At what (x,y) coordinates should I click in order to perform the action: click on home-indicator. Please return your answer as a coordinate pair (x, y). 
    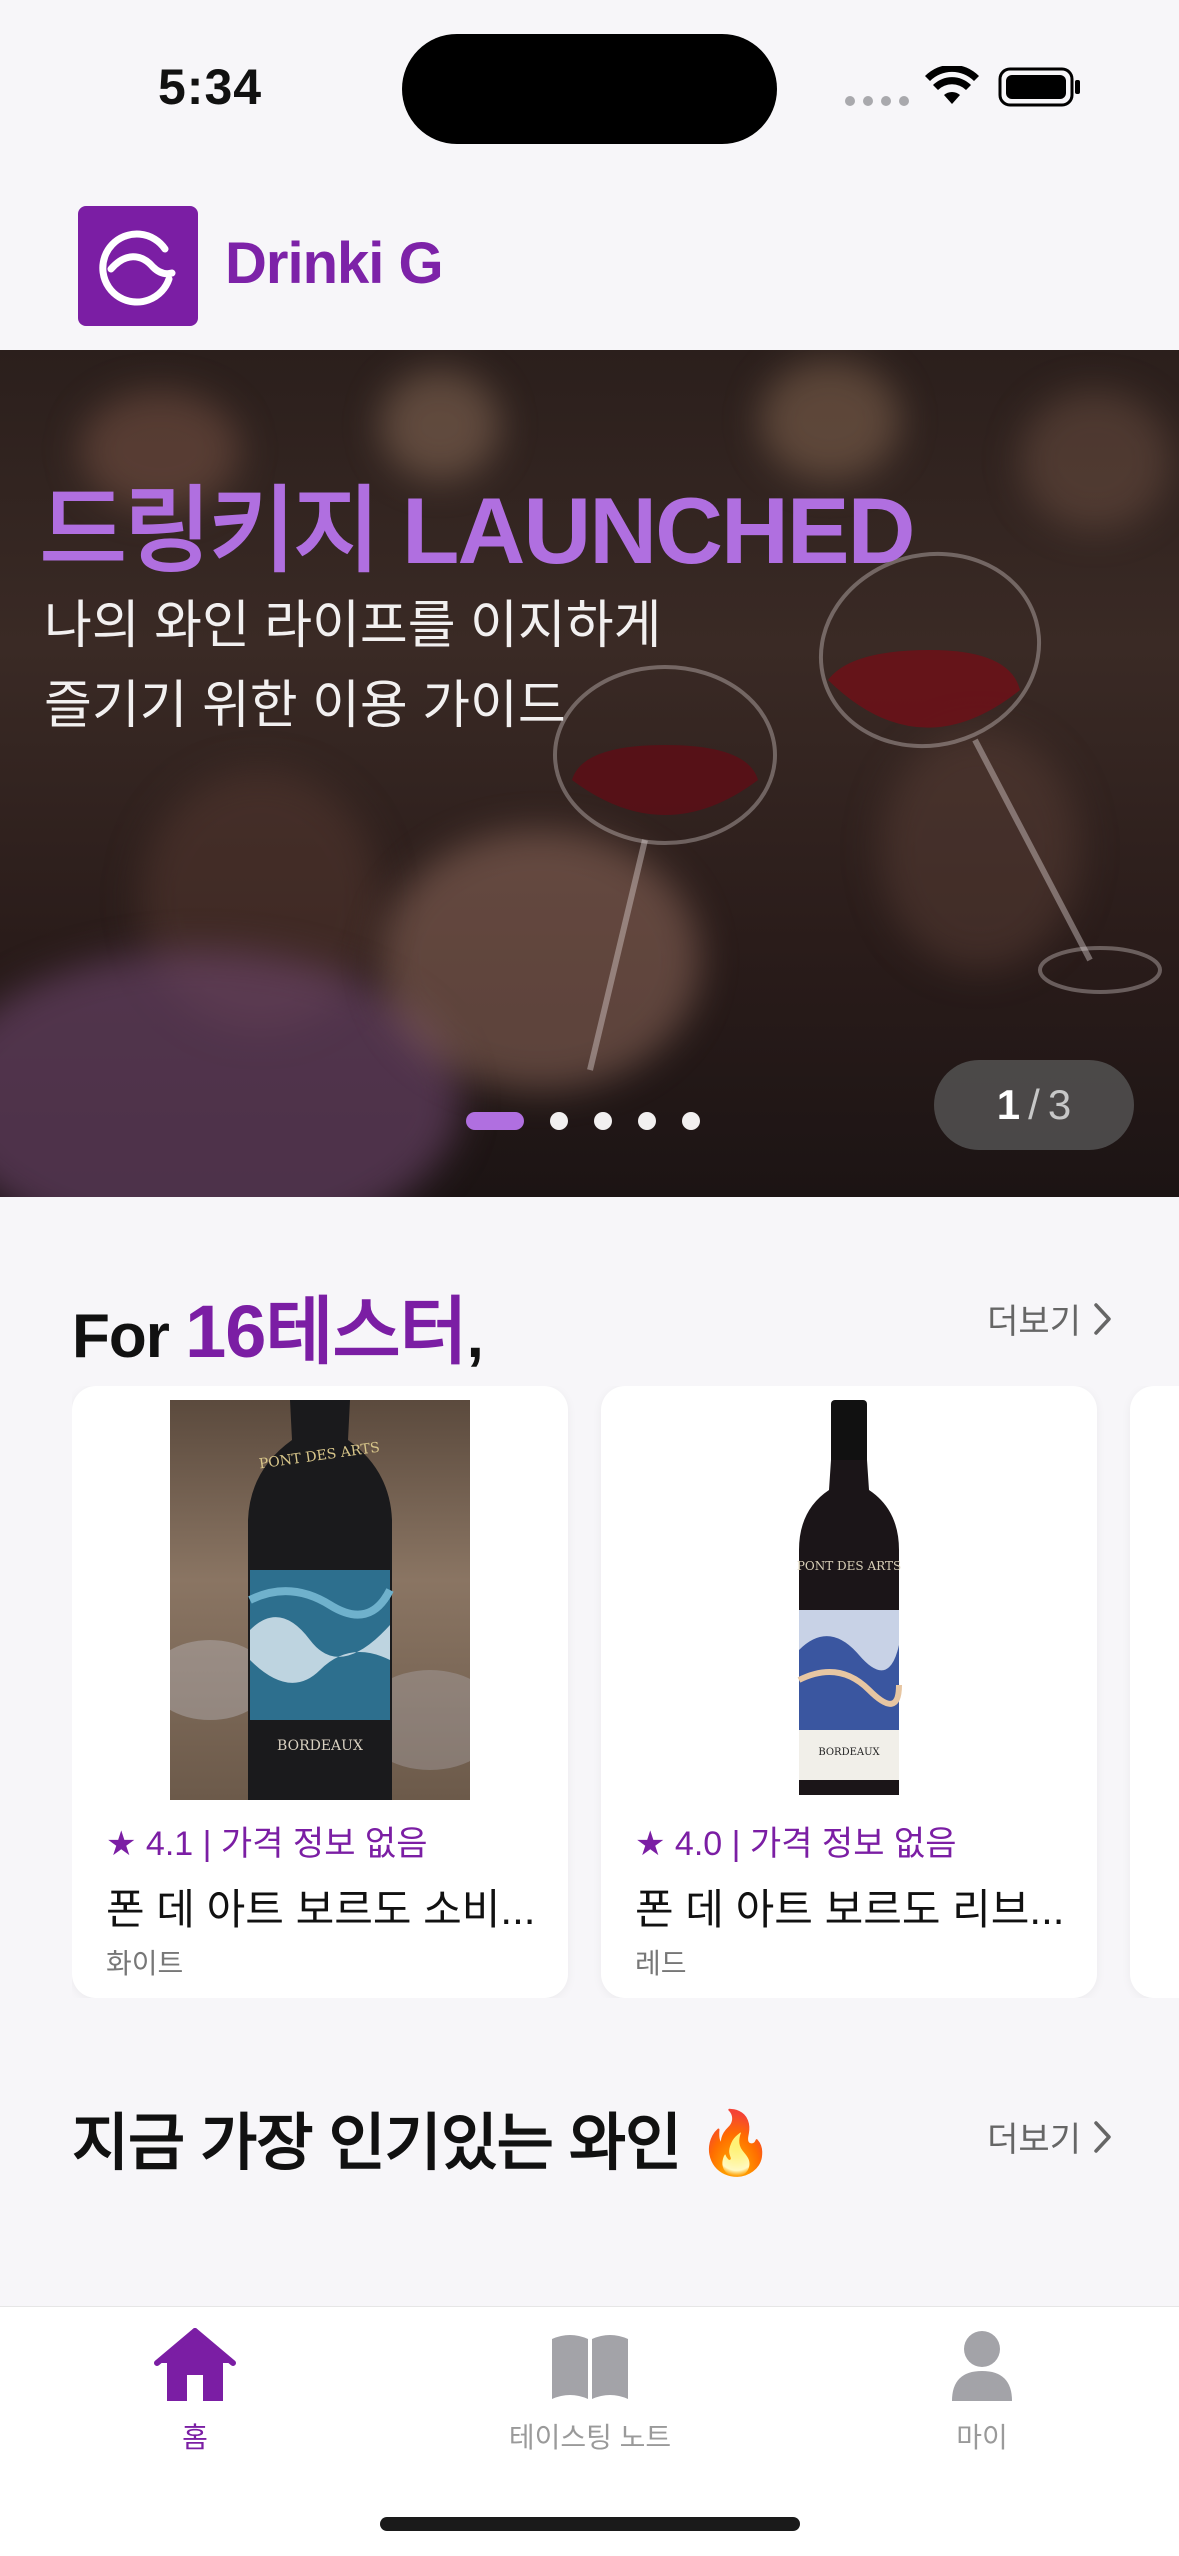
    Looking at the image, I should click on (590, 2524).